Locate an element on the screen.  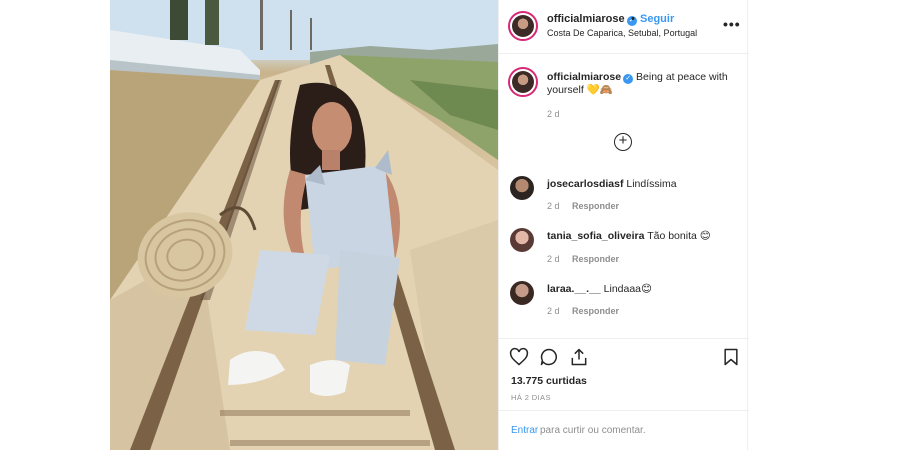
likes-count: 13.775 curtidas is located at coordinates (549, 381).